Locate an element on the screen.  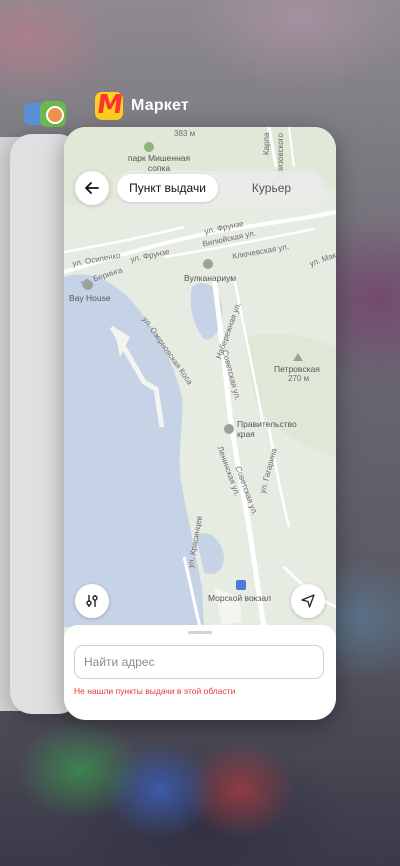
map-label-morskoy-vokzal: Морской вокзал is located at coordinates (240, 598).